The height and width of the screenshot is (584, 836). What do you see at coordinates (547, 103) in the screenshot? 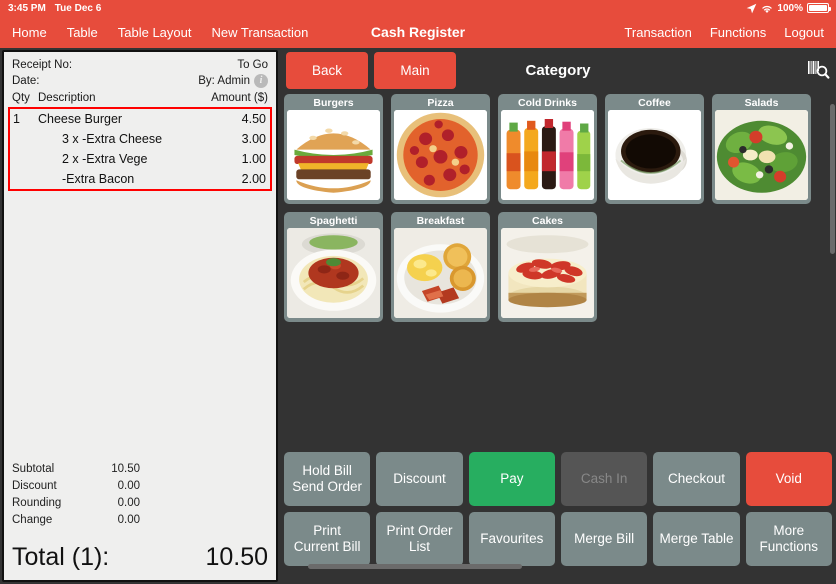
I see `category-label: Cold Drinks` at bounding box center [547, 103].